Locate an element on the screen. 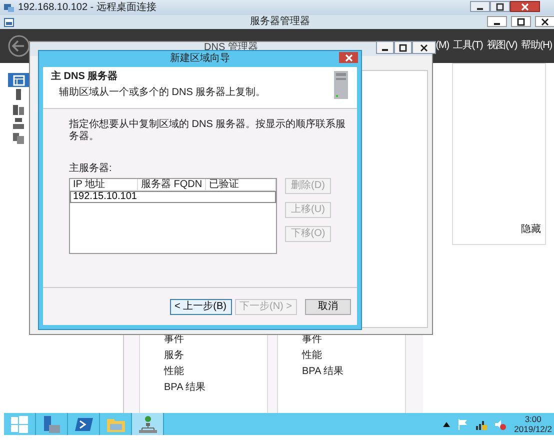 Image resolution: width=554 pixels, height=440 pixels. dashboard-icon is located at coordinates (19, 80).